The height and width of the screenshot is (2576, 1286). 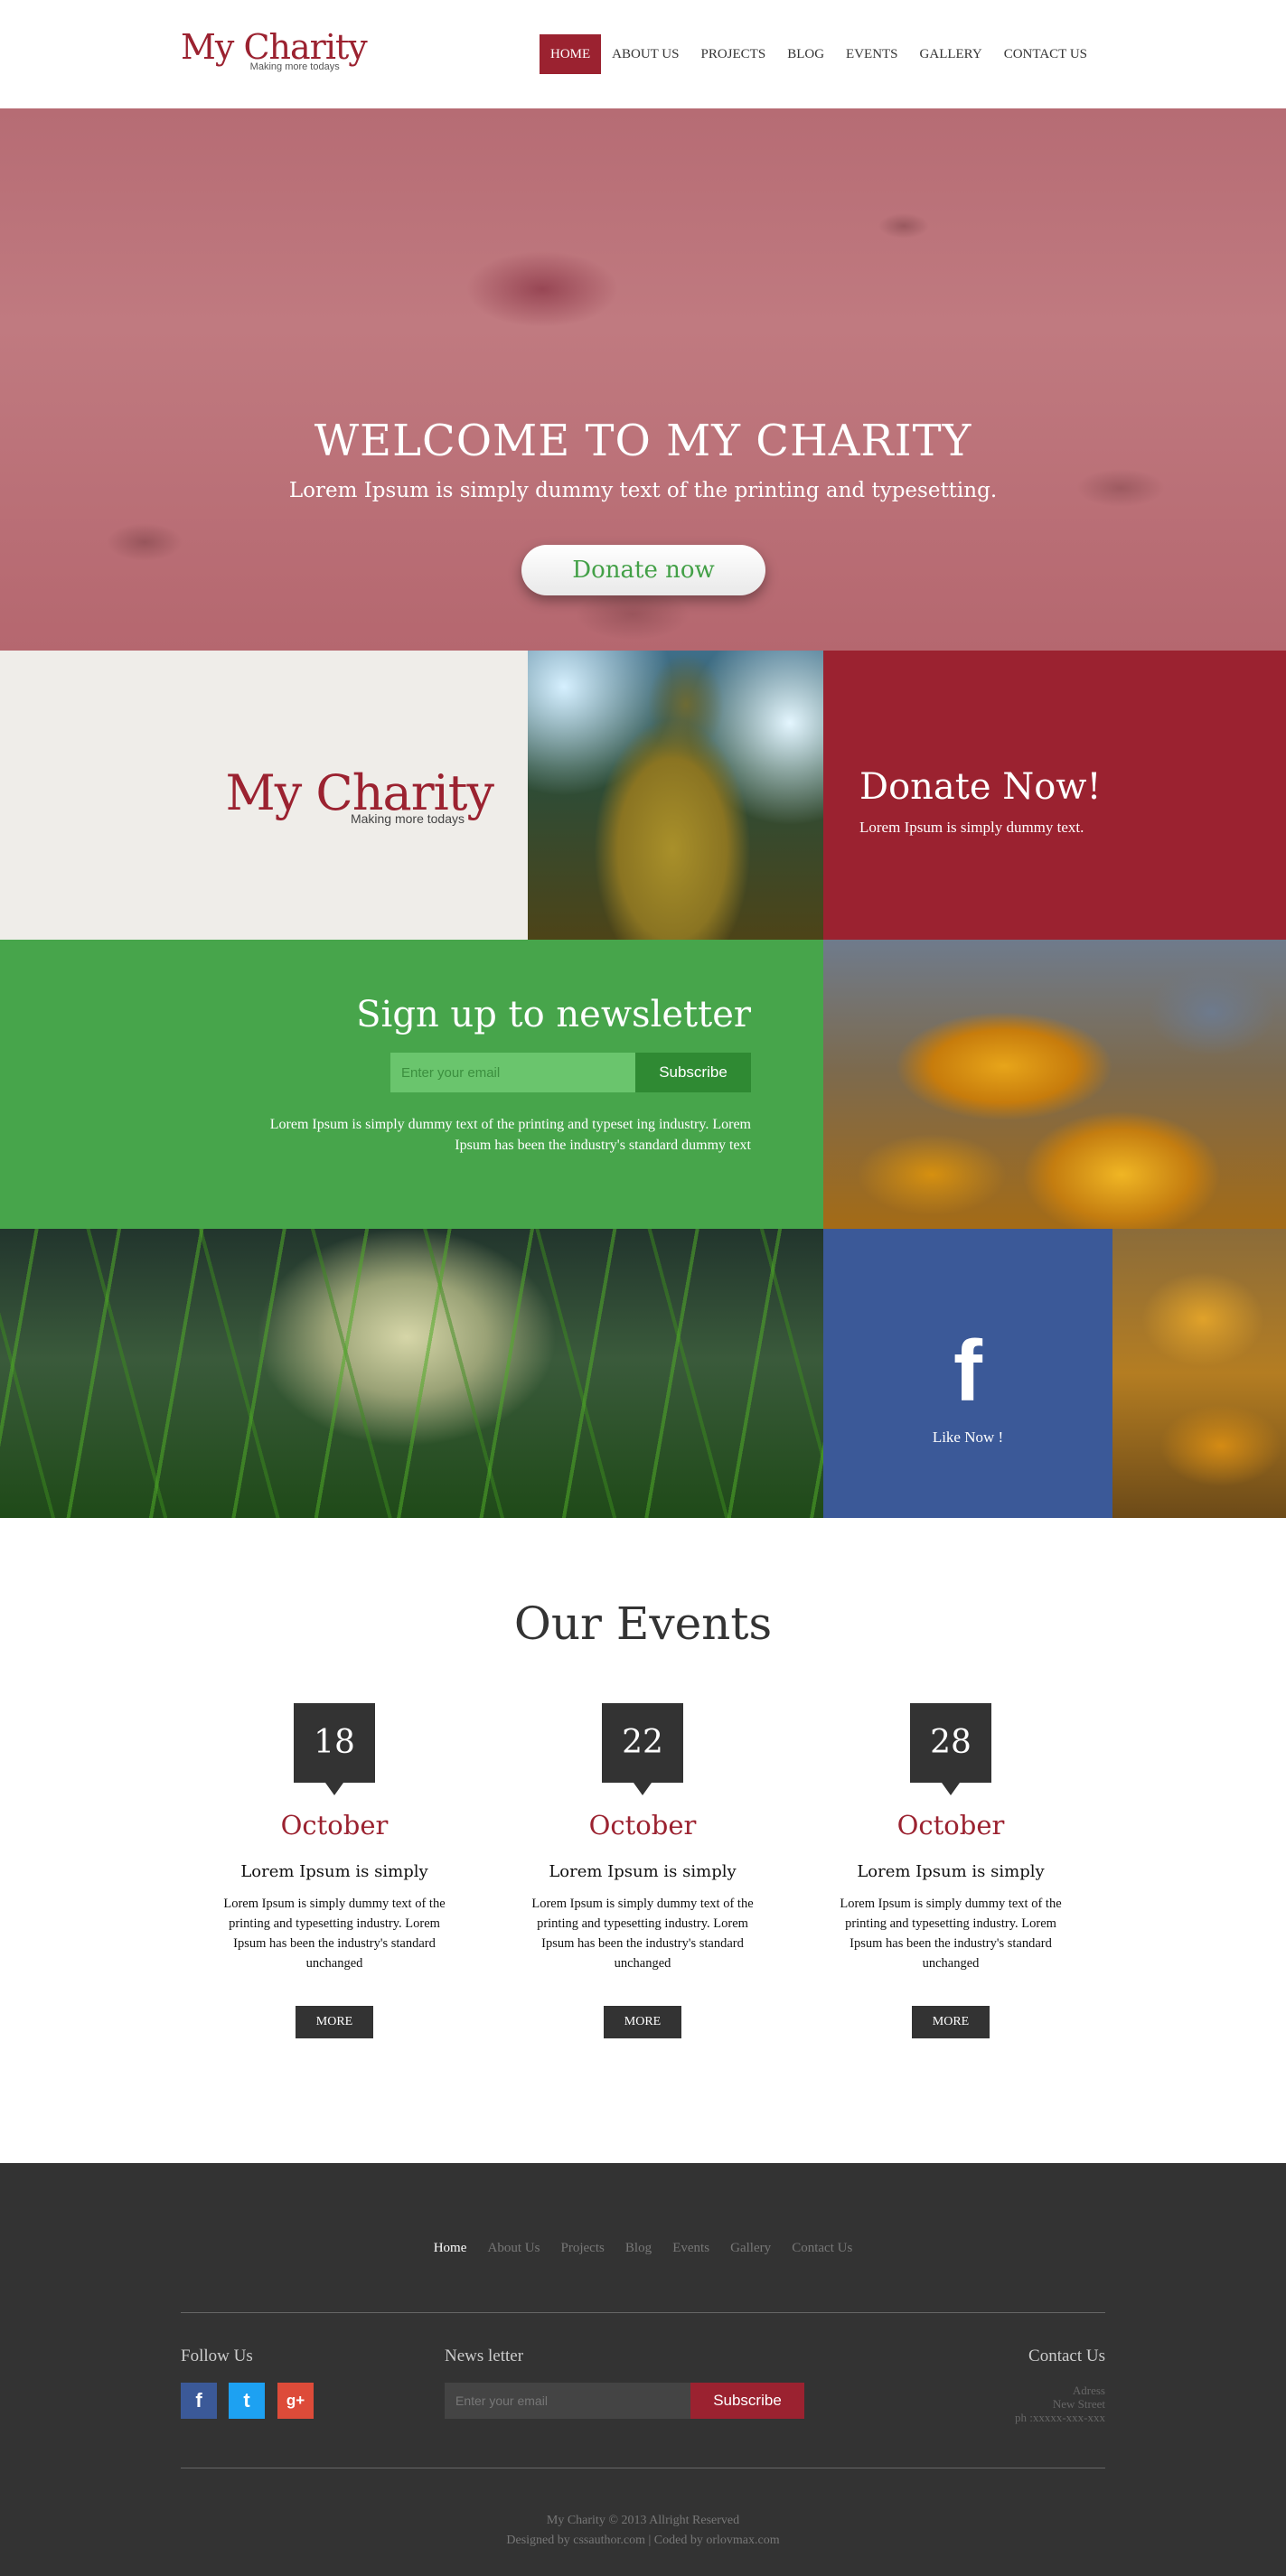 What do you see at coordinates (643, 441) in the screenshot?
I see `hero-title: WELCOME TO MY CHARITY` at bounding box center [643, 441].